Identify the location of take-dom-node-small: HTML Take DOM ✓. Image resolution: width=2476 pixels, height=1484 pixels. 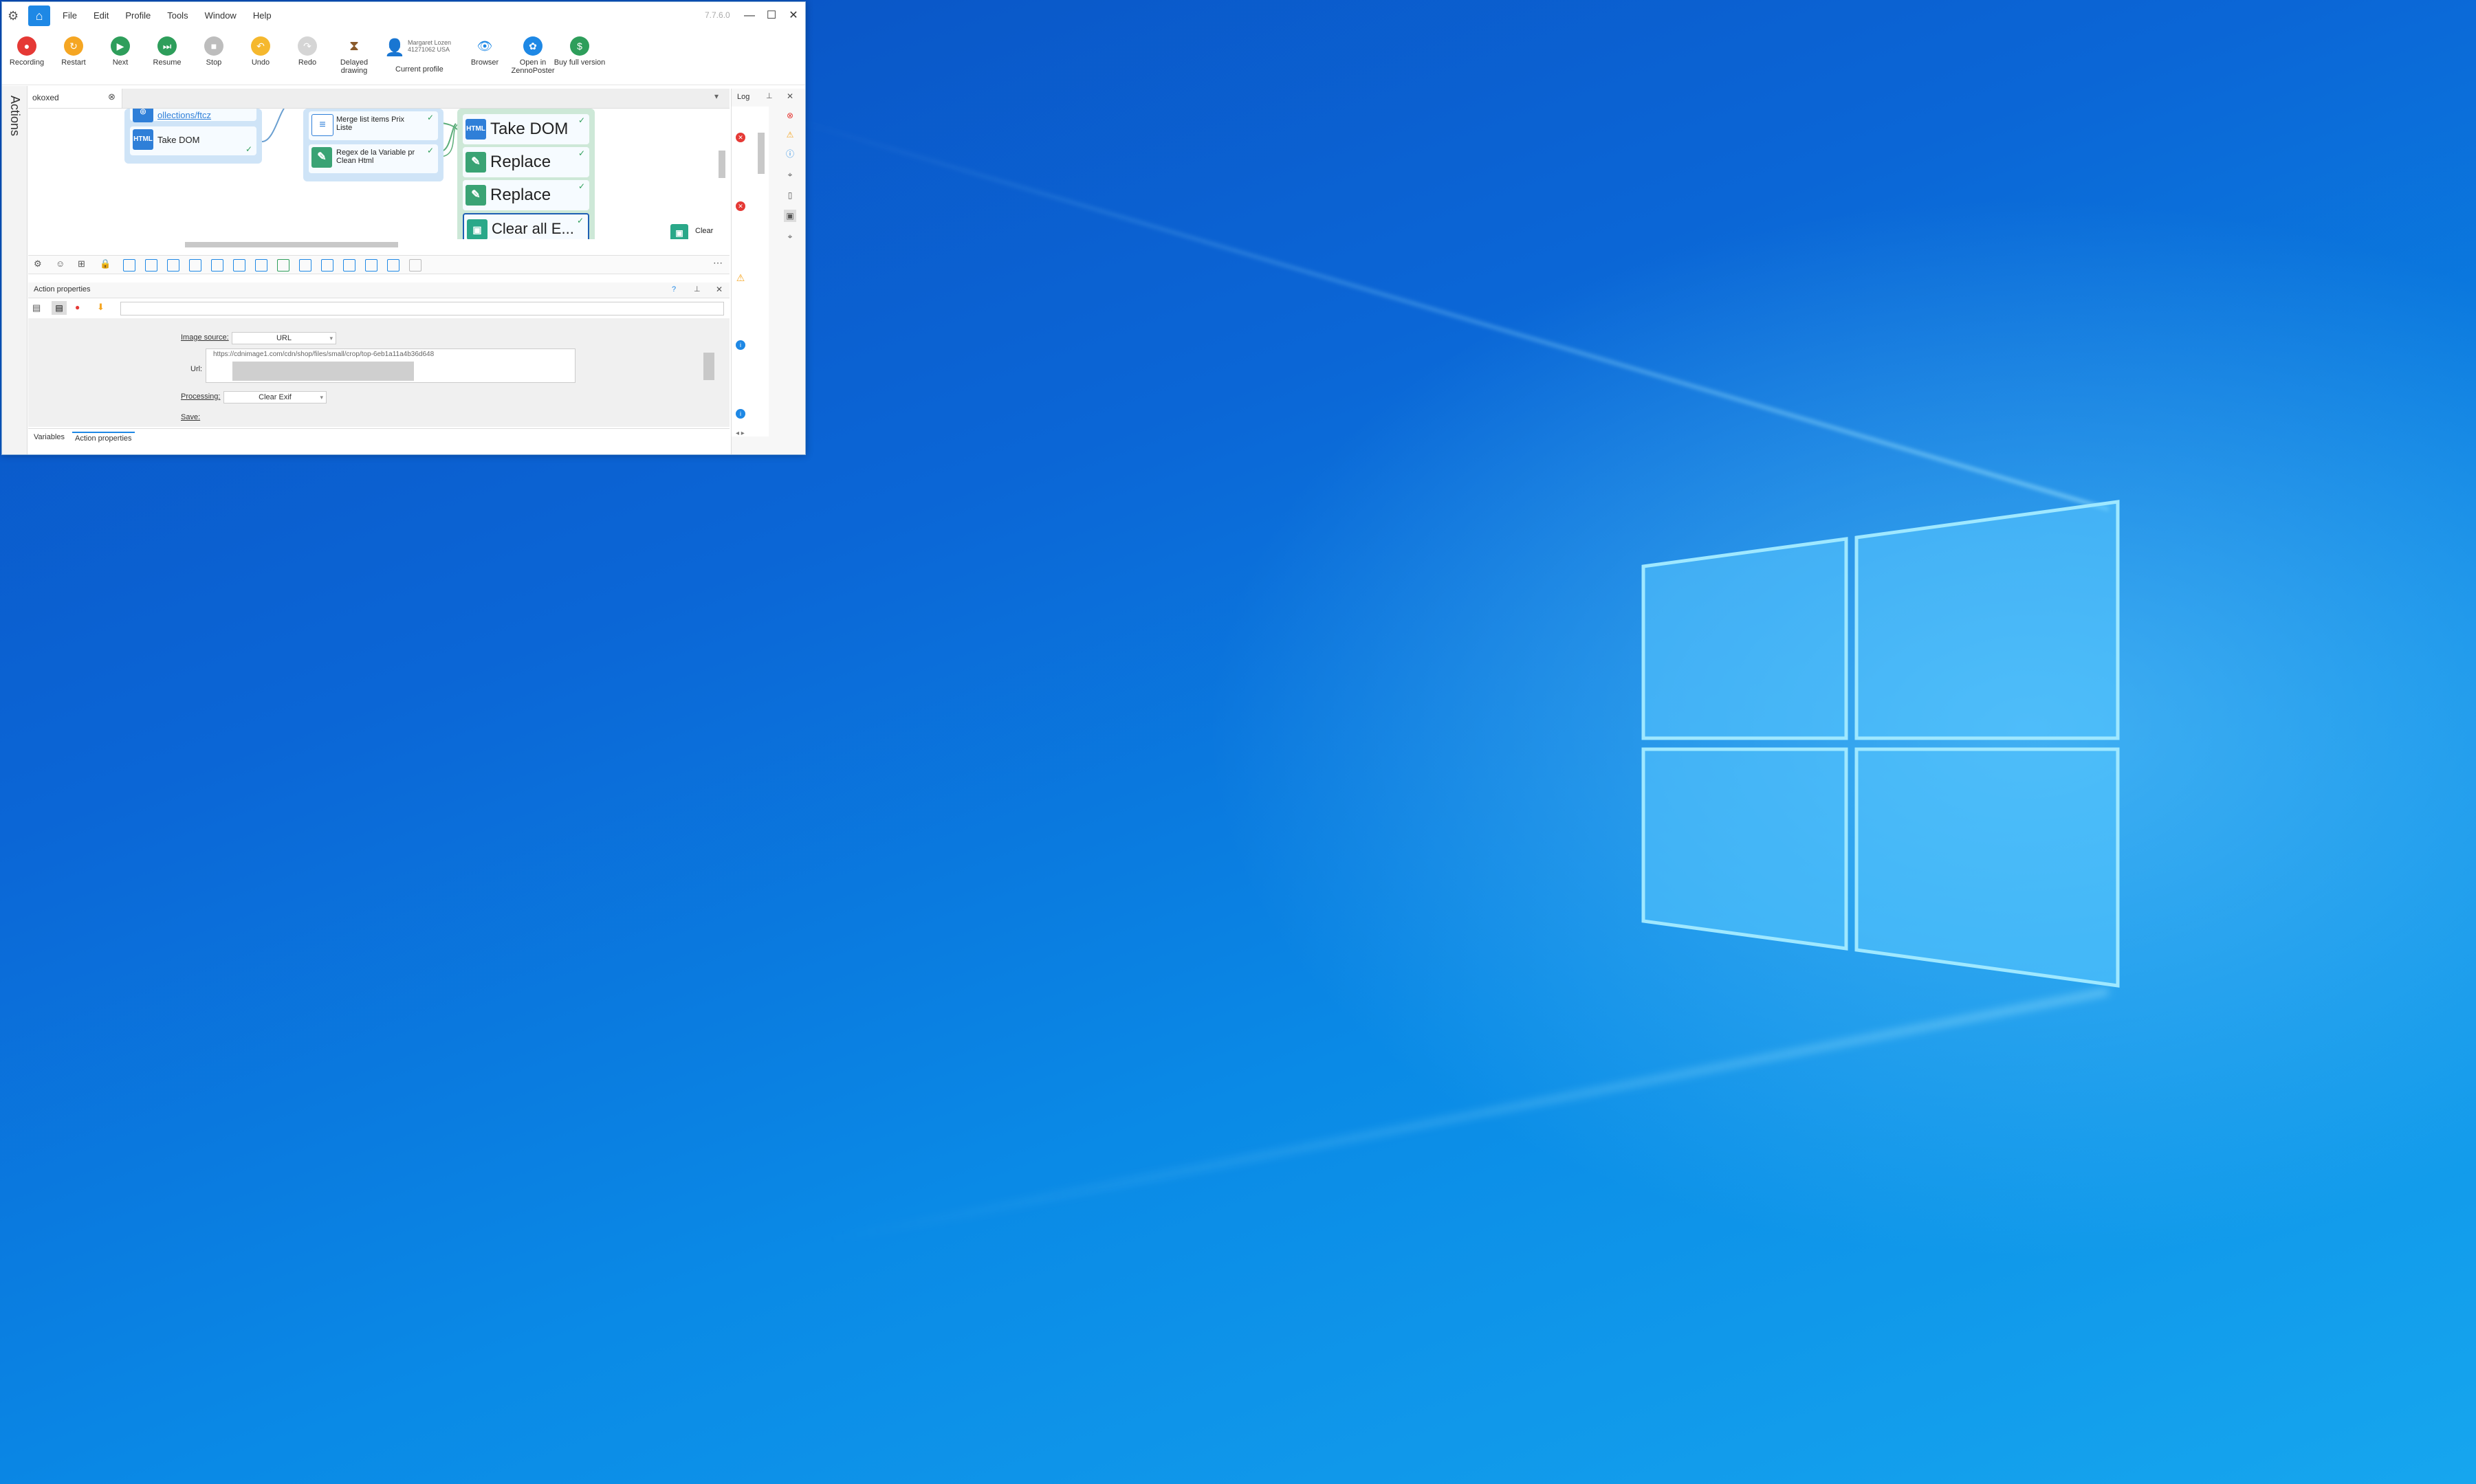
(193, 140).